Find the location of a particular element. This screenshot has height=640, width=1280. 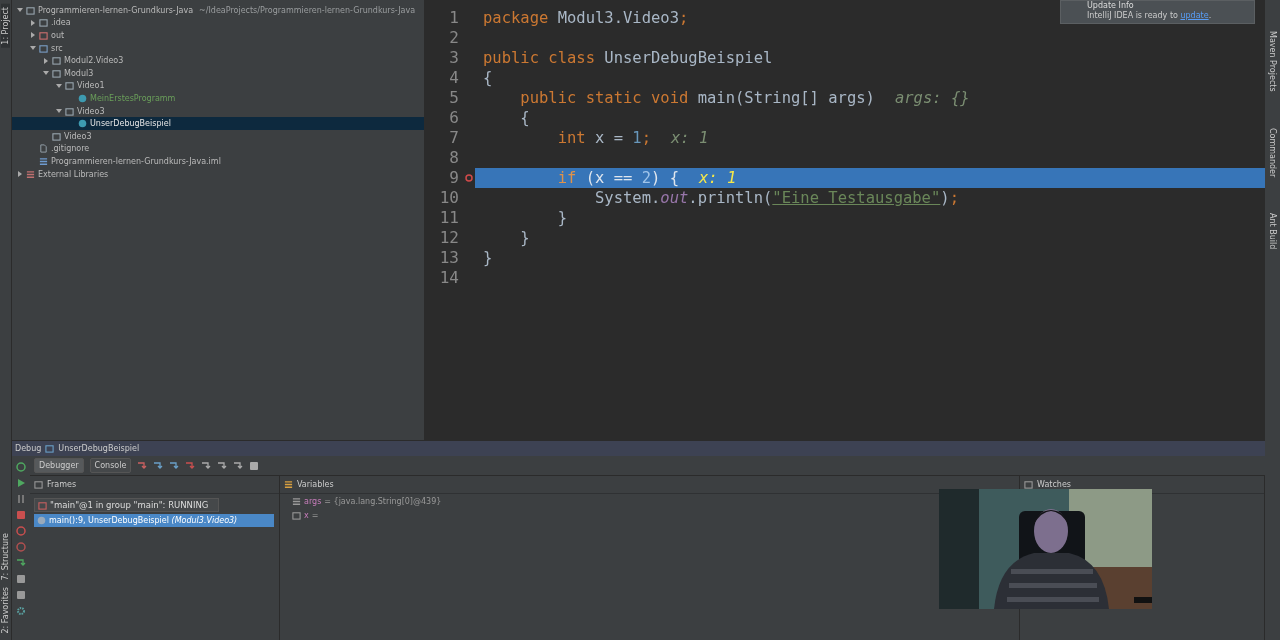

show-execution-point-icon is located at coordinates (142, 465).